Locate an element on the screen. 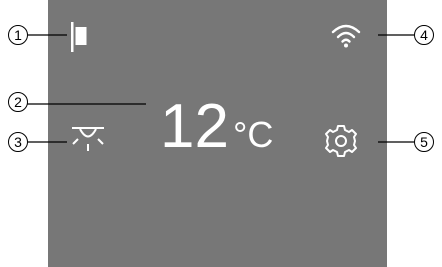 The image size is (442, 267). temperature-unit: °C is located at coordinates (253, 134).